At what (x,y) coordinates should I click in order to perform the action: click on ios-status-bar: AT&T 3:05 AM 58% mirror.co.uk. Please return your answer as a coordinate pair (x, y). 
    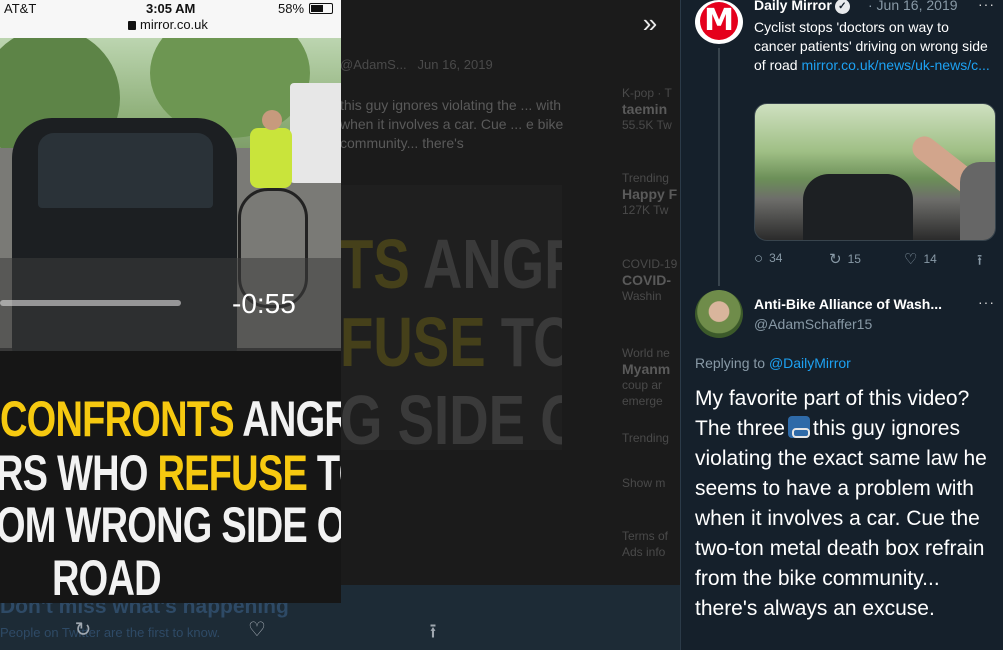
    Looking at the image, I should click on (170, 19).